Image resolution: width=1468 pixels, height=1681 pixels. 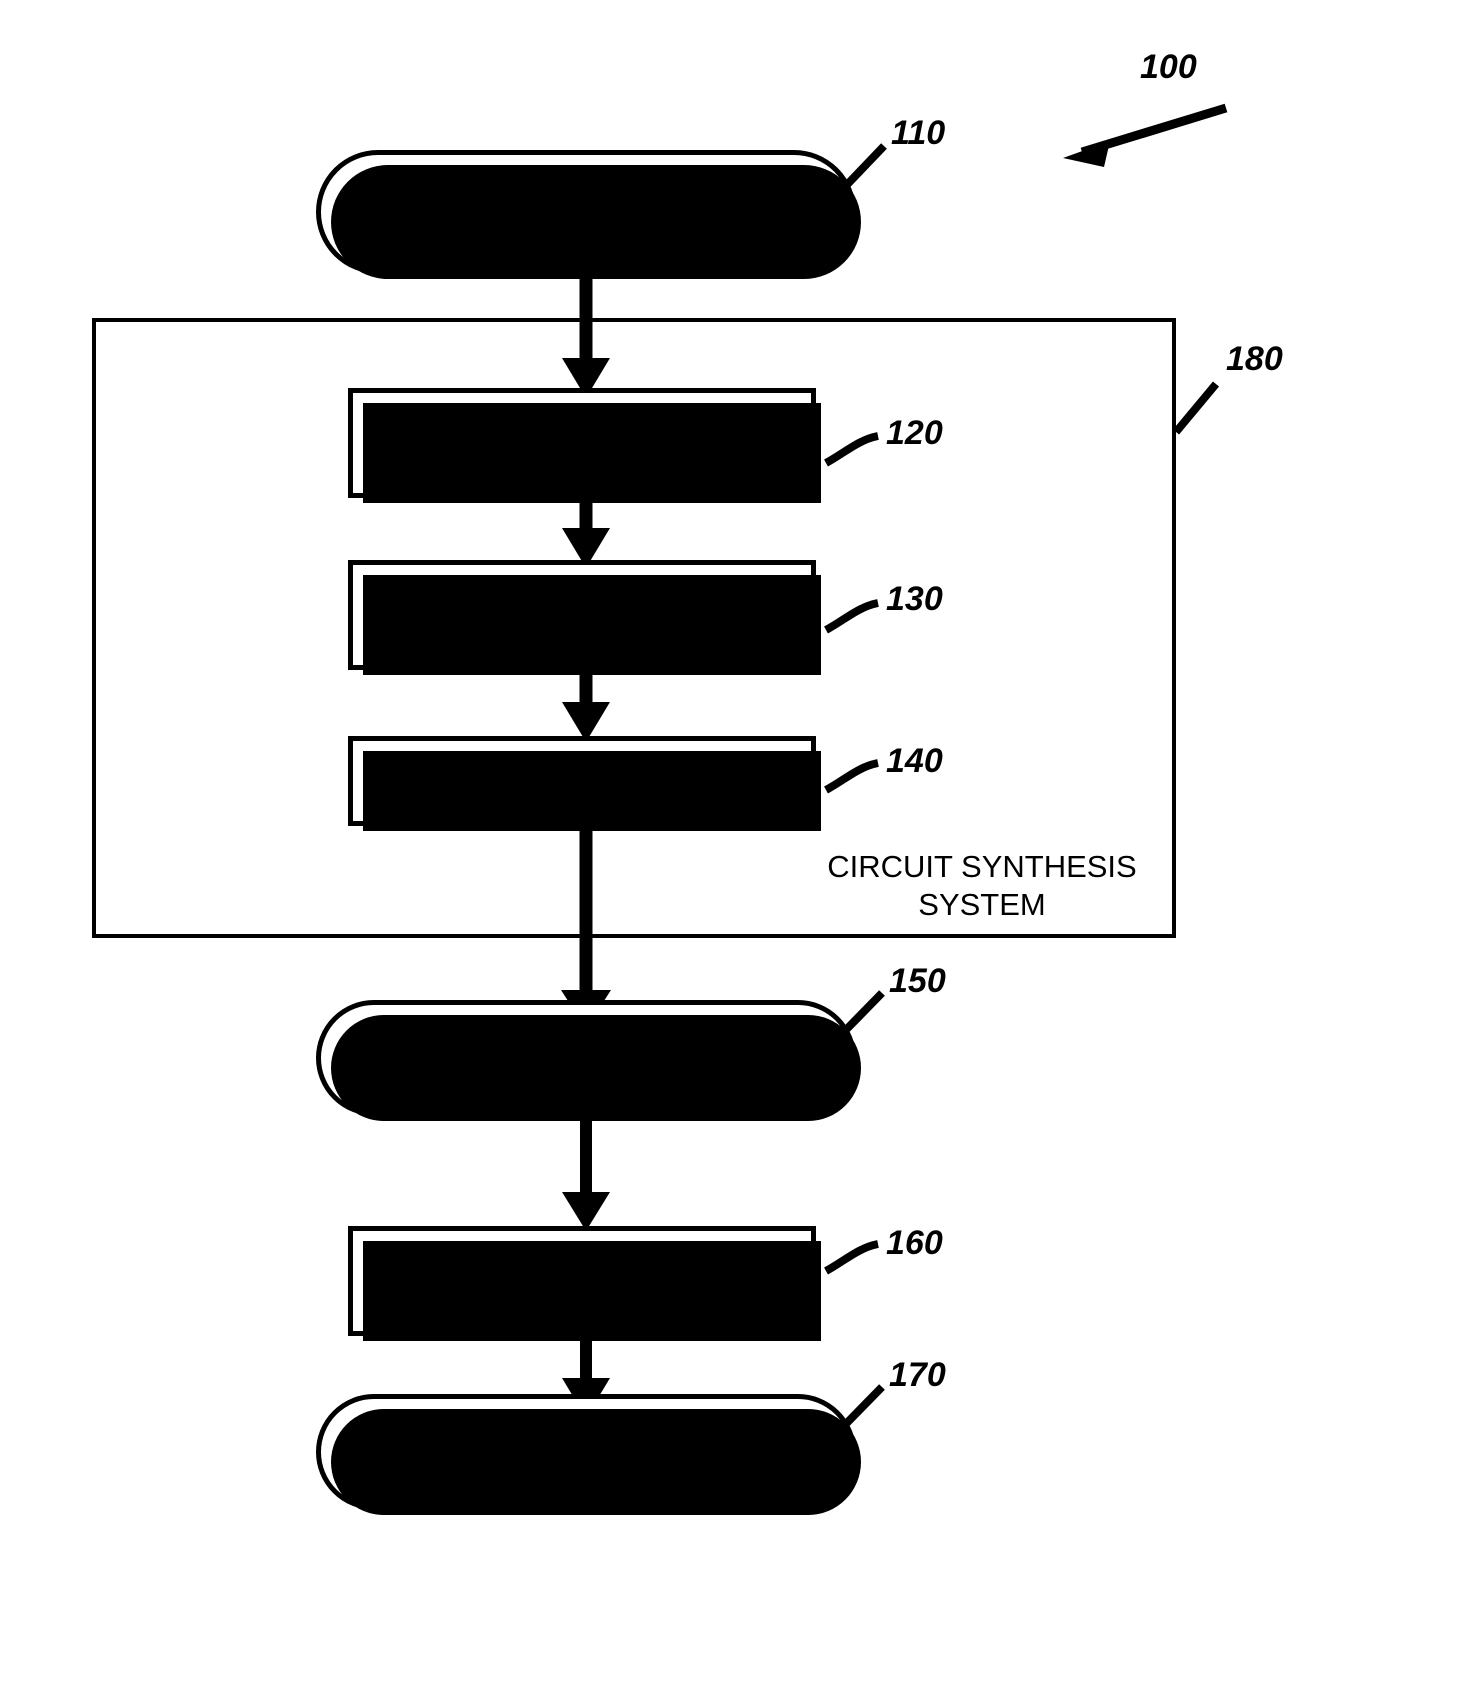 I want to click on node-synchronous-circuit-specification: SYNCHRONOUS CIRCUIT SPECIFICATION, so click(x=584, y=617).